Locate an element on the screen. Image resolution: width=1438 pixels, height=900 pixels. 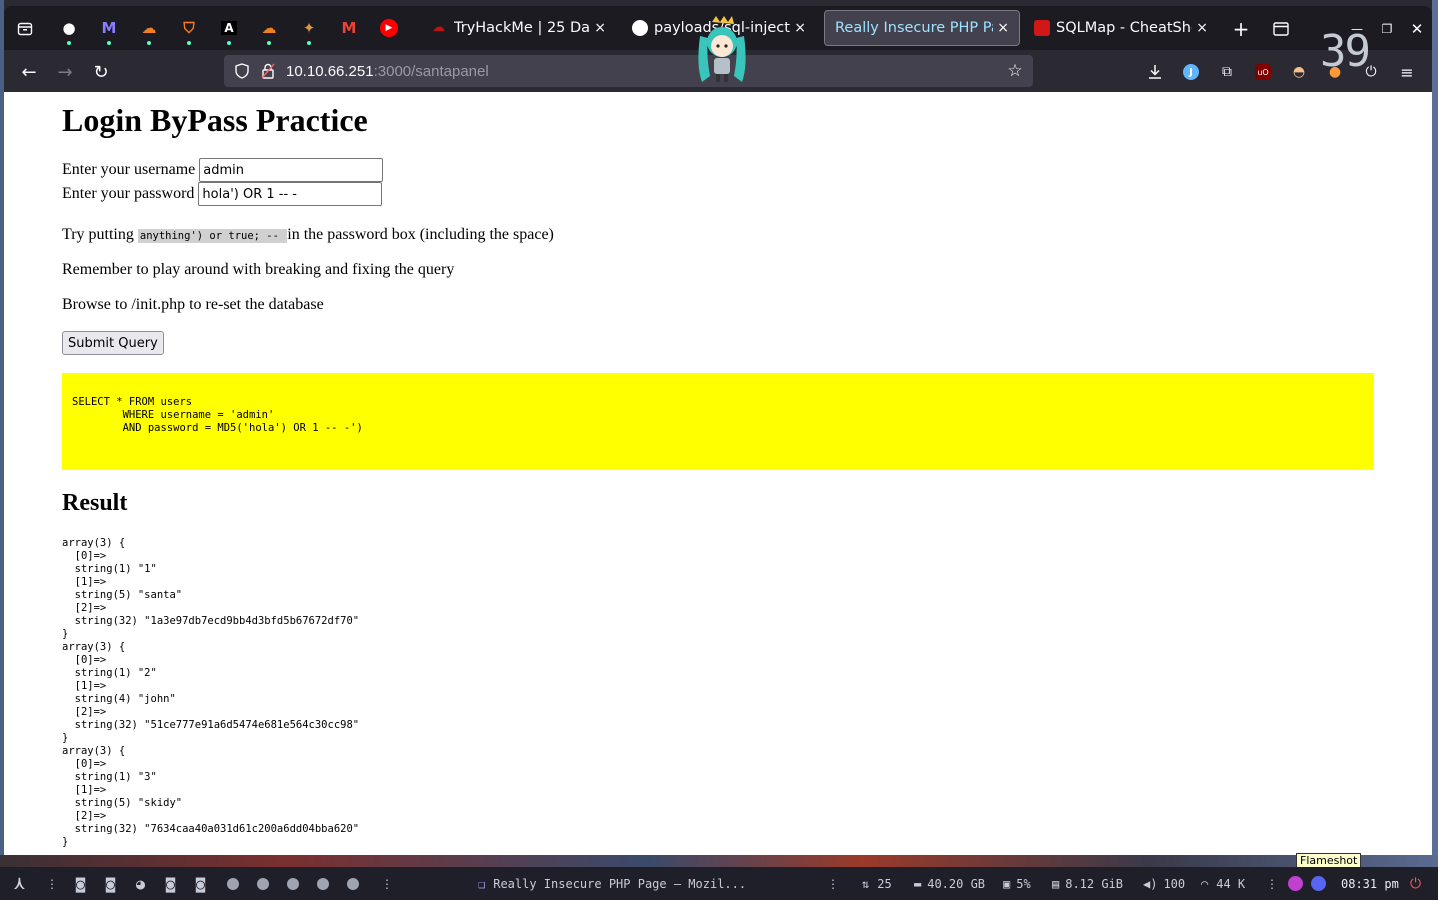
window-close-icon: ✕ is located at coordinates (1417, 29).